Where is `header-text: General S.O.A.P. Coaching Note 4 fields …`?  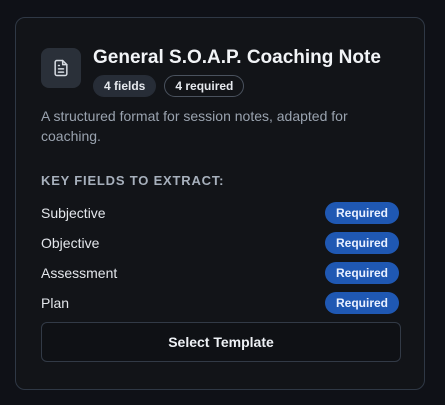
header-text: General S.O.A.P. Coaching Note 4 fields … is located at coordinates (237, 72).